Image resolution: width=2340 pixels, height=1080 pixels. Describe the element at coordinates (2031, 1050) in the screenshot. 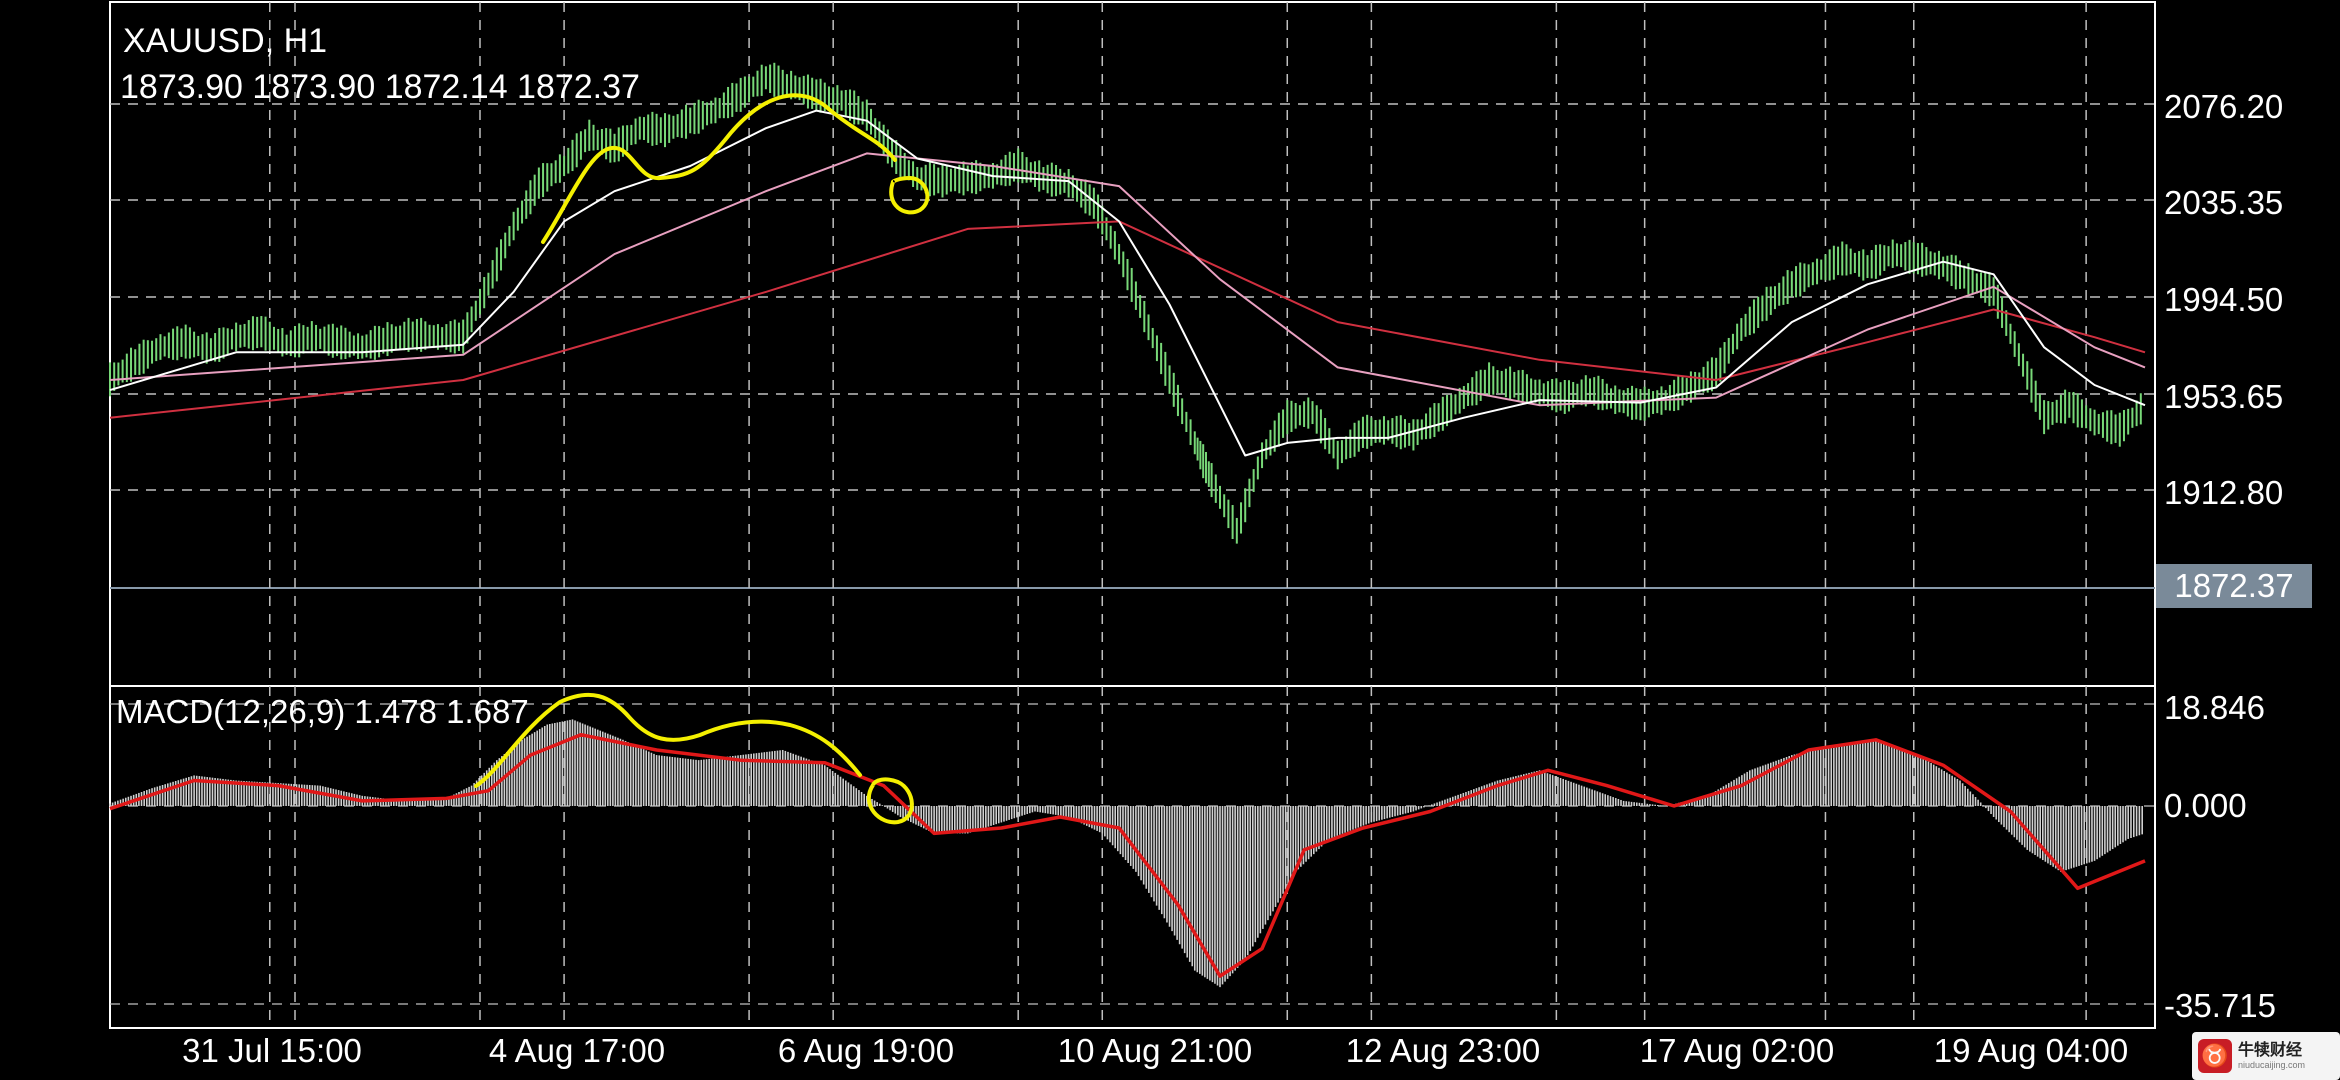

I see `time-axis-label: 19 Aug 04:00` at that location.